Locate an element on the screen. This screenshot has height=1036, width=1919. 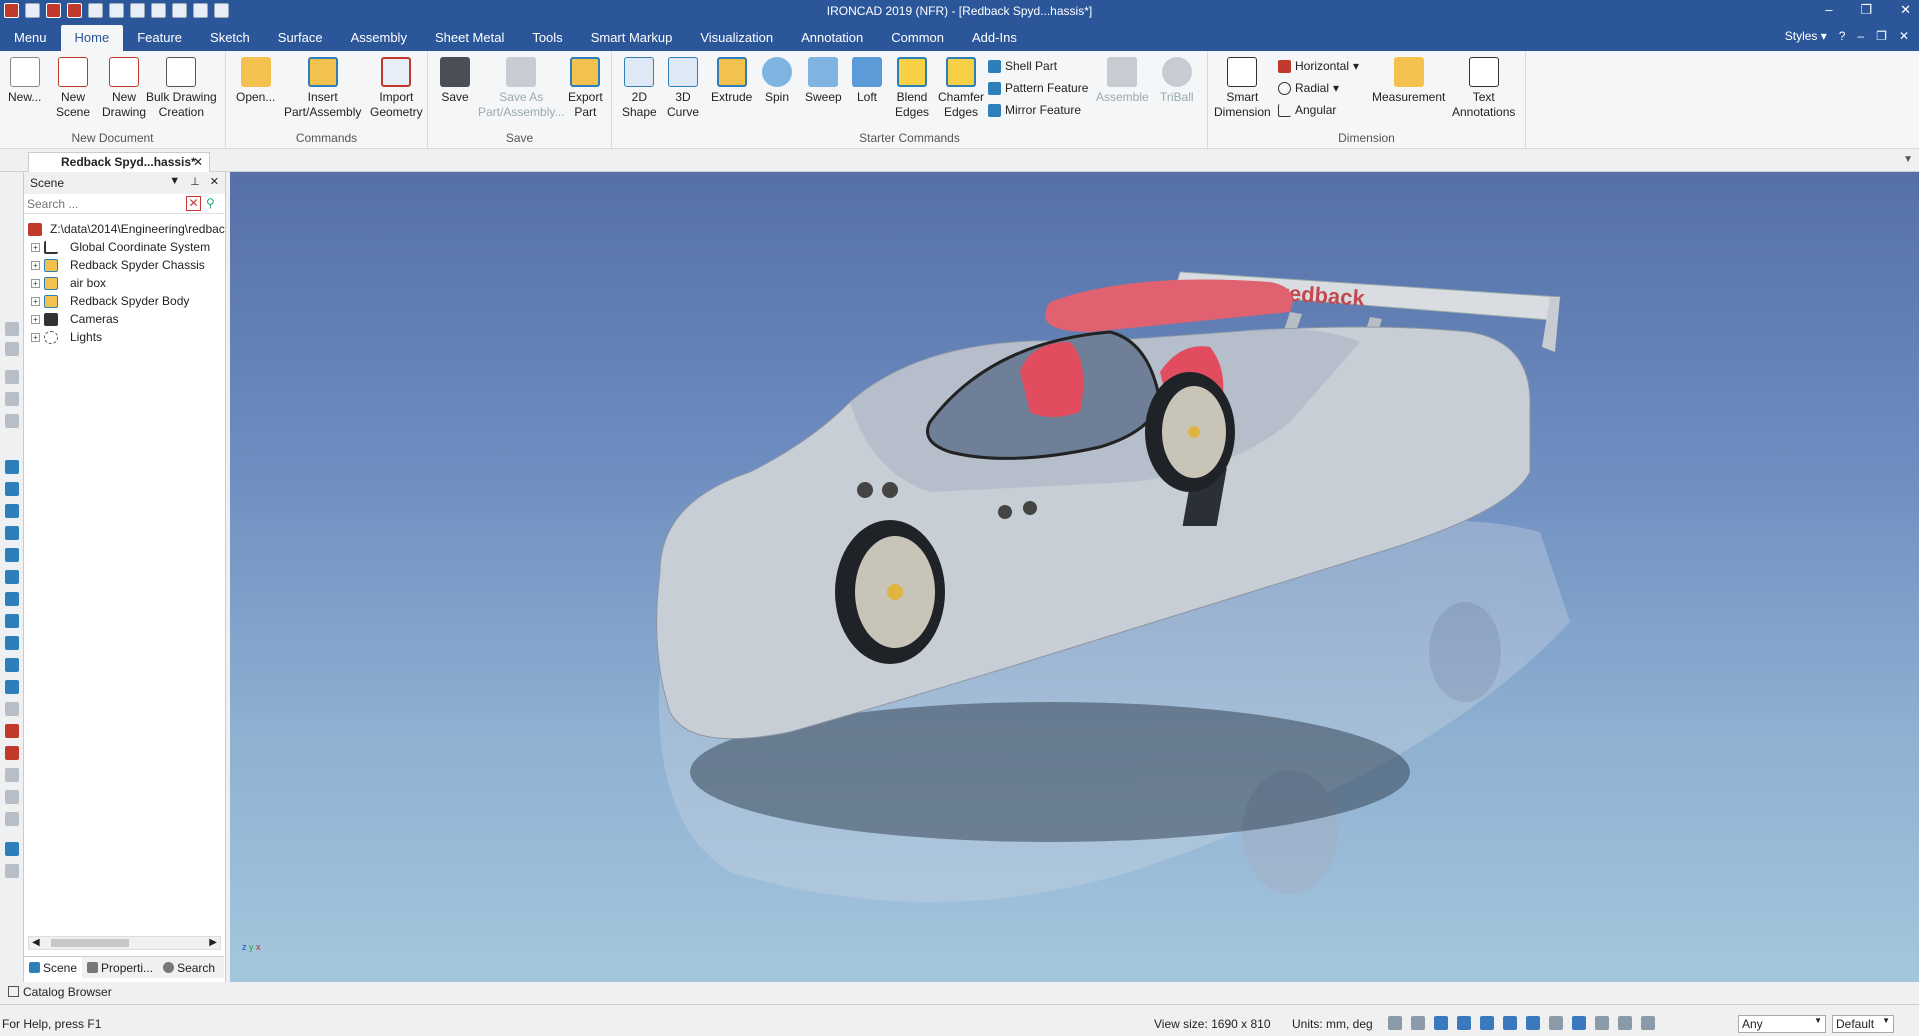
tab-home: Home is located at coordinates (92, 38).